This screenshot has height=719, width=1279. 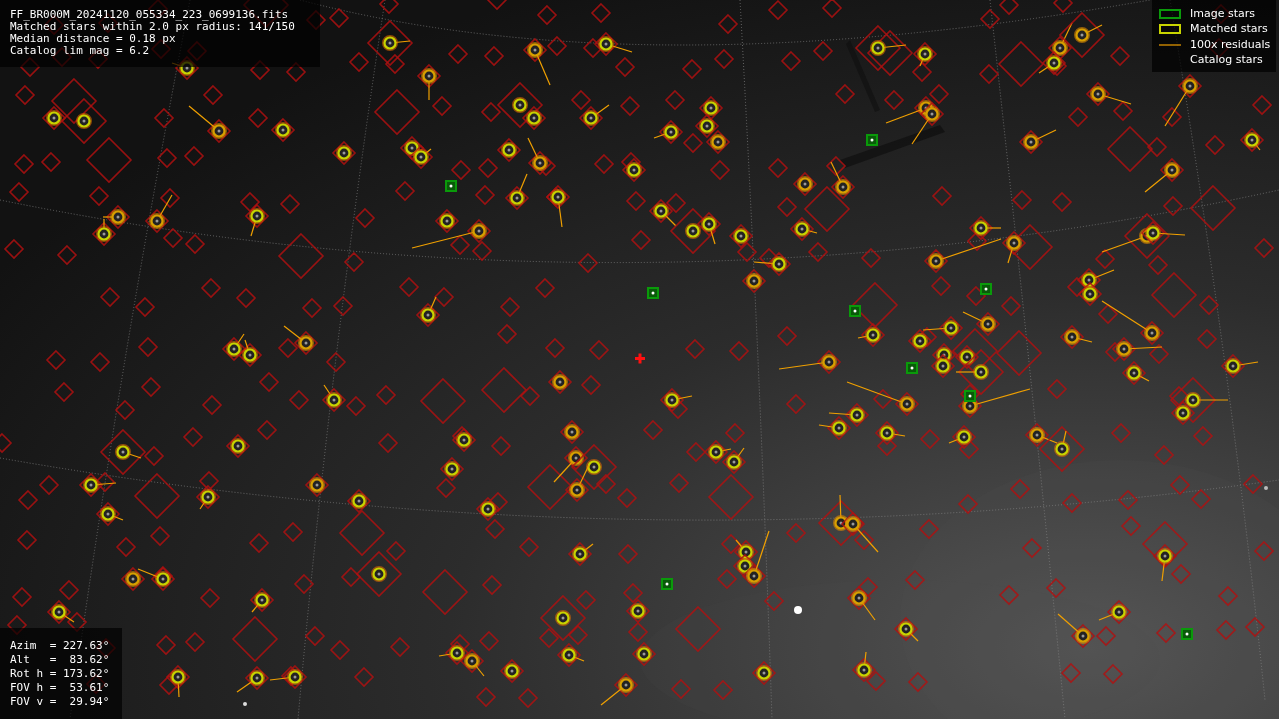 What do you see at coordinates (640, 358) in the screenshot?
I see `center-cross-icon` at bounding box center [640, 358].